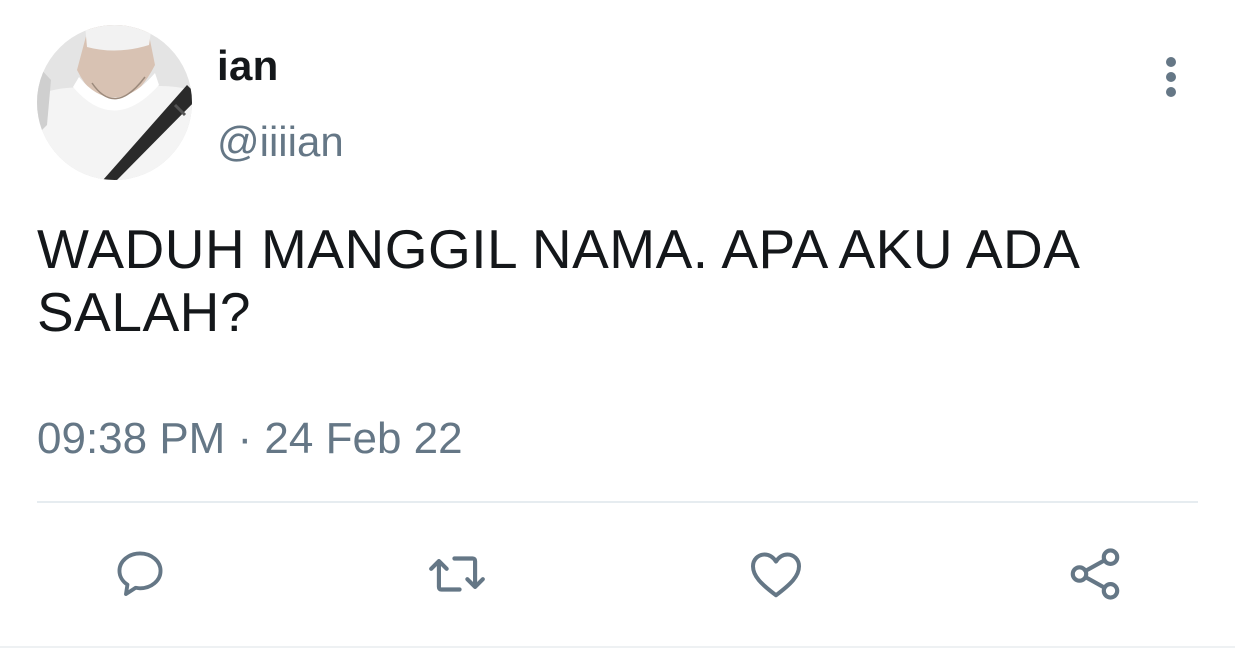 The height and width of the screenshot is (666, 1235). I want to click on display-name: ian, so click(248, 66).